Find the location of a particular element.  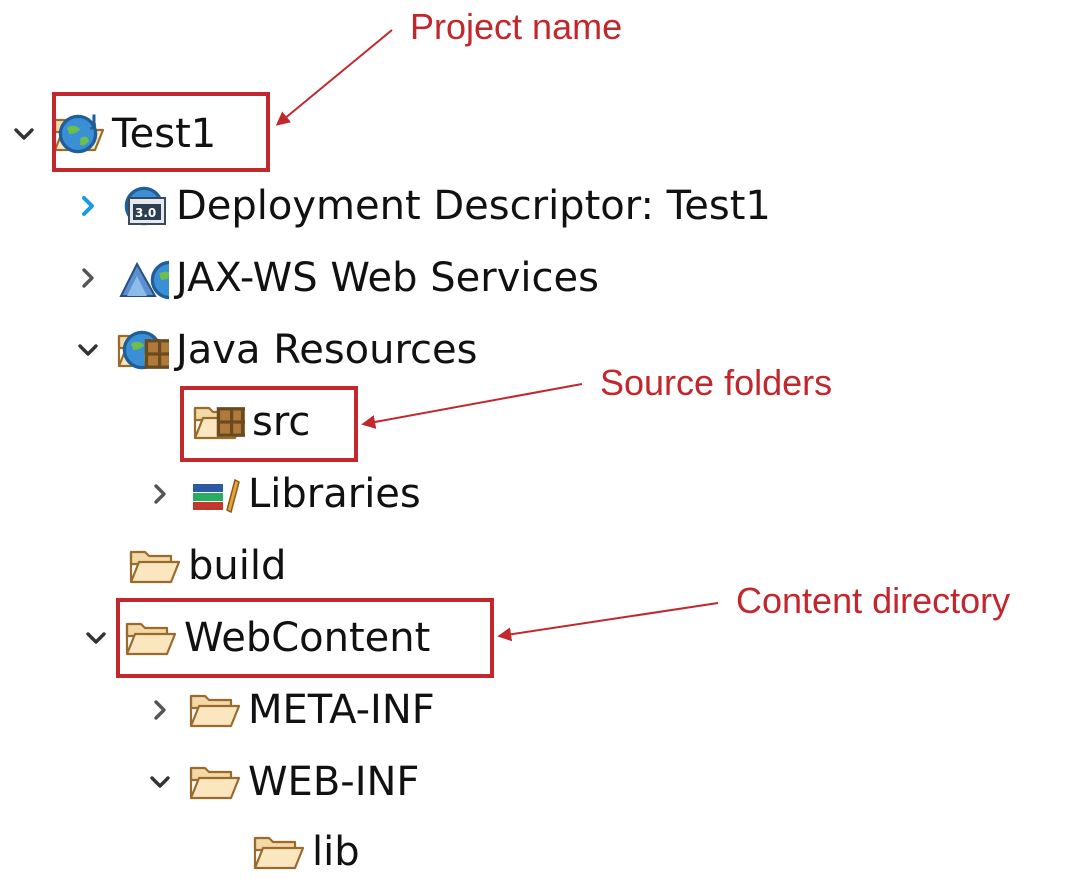

tree-item-label: META-INF is located at coordinates (341, 710).